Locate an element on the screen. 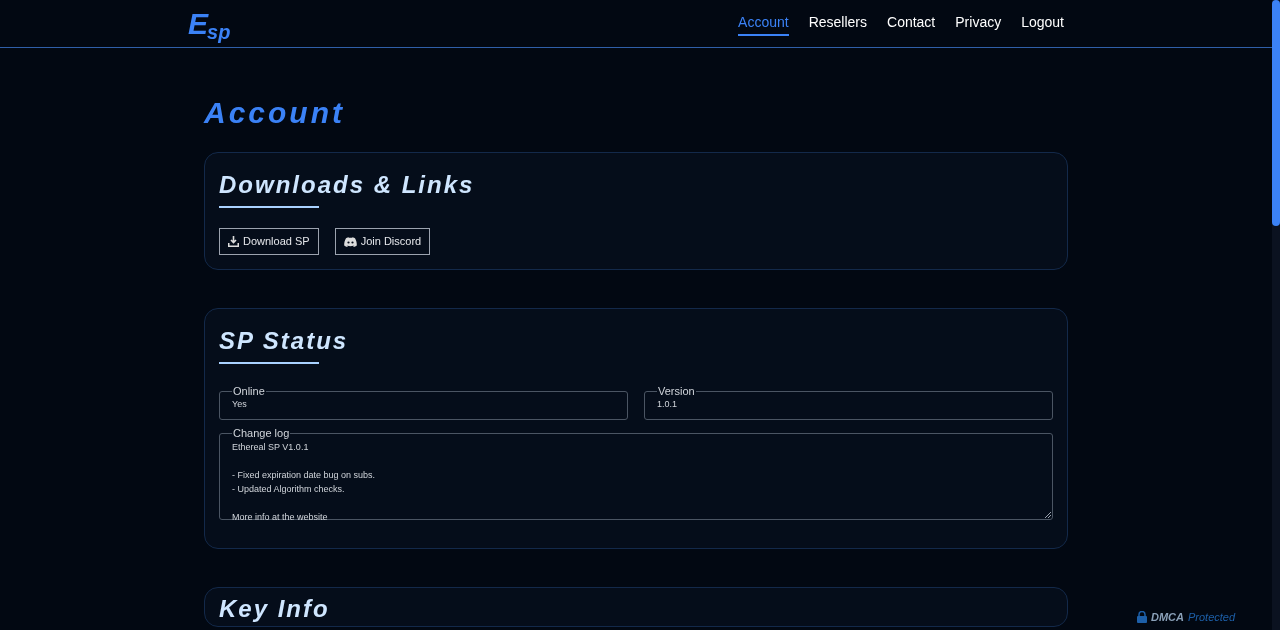 This screenshot has height=630, width=1280. download-button: Download SP is located at coordinates (269, 241).